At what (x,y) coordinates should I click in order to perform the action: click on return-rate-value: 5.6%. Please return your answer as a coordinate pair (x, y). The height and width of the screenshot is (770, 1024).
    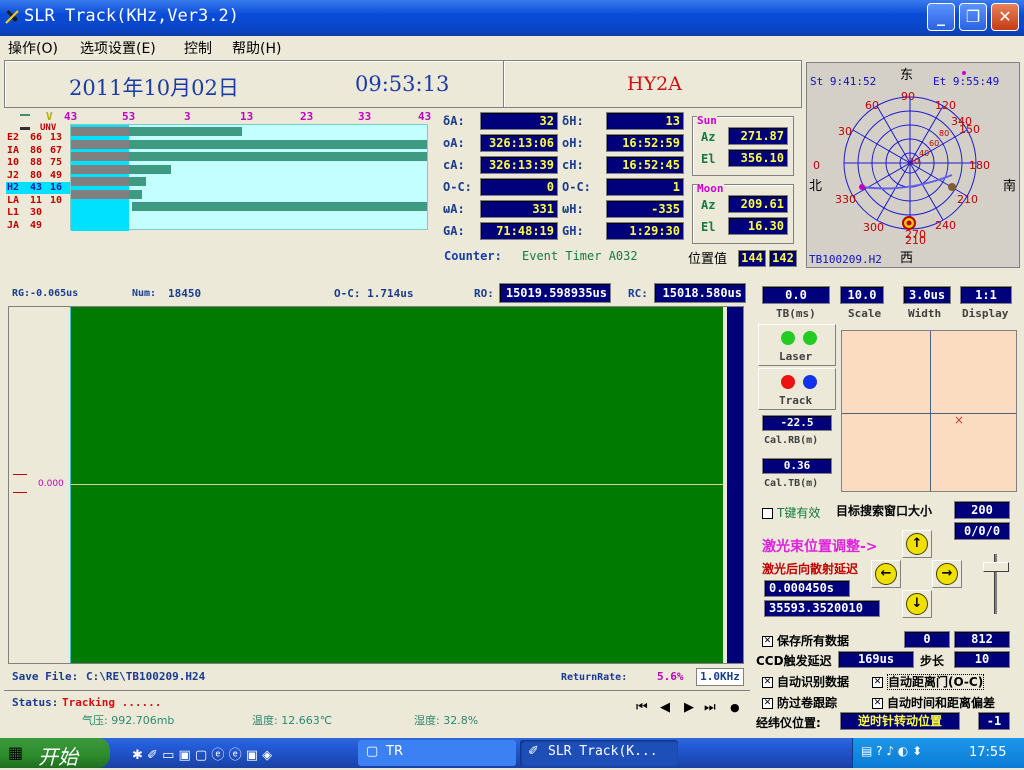
    Looking at the image, I should click on (670, 676).